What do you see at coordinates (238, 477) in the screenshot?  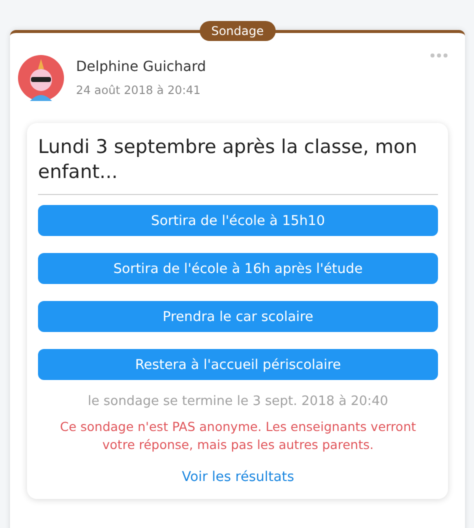 I see `view-results-link: Voir les résultats` at bounding box center [238, 477].